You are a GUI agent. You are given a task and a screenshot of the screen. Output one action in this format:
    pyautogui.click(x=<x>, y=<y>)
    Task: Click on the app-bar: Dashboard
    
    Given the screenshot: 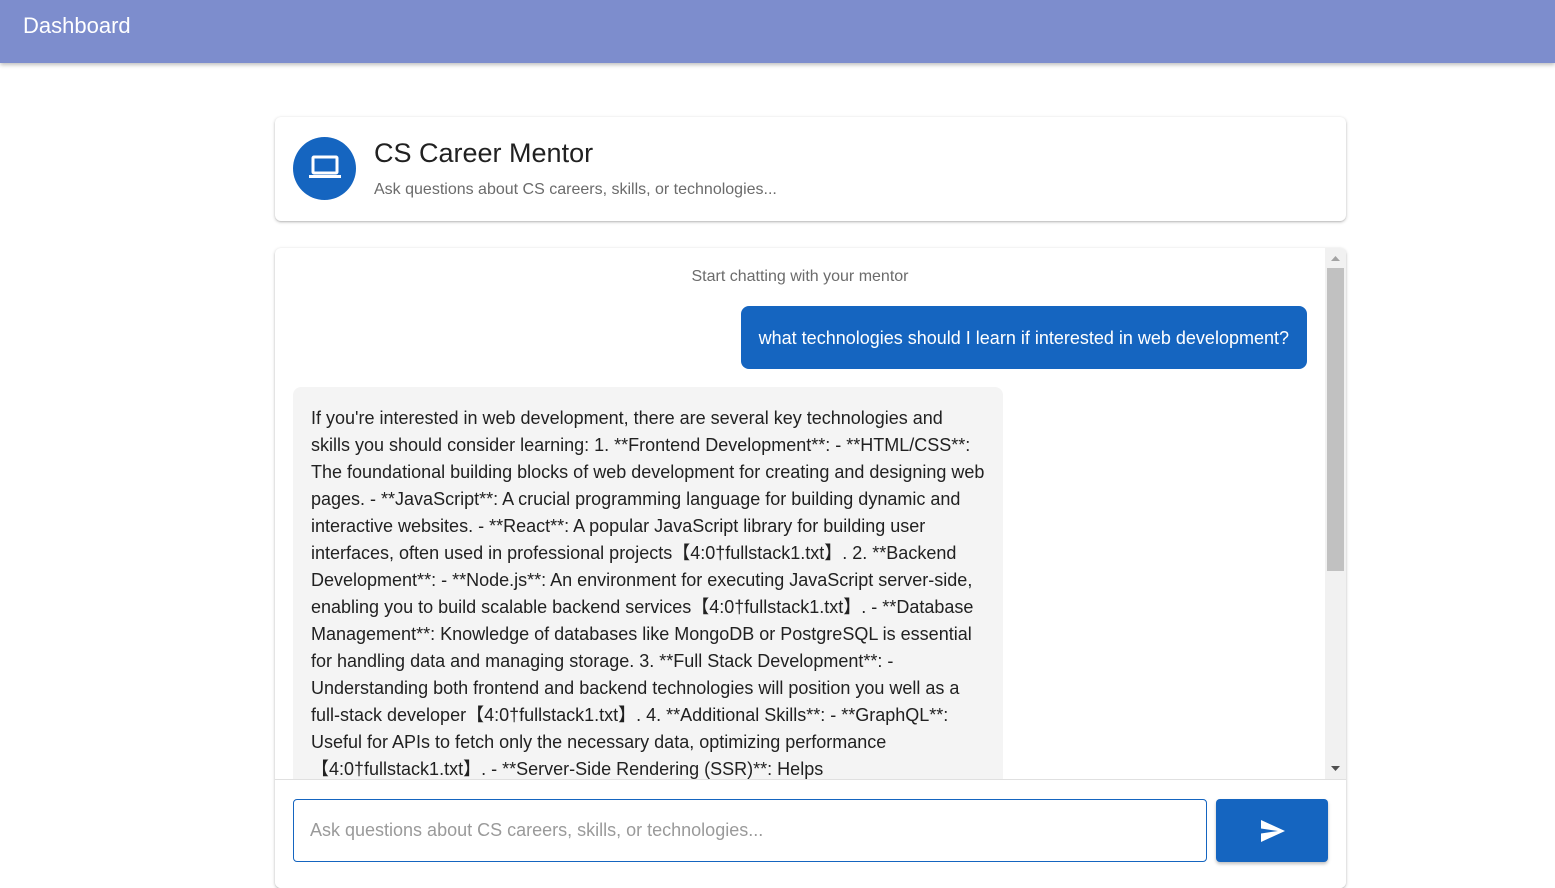 What is the action you would take?
    pyautogui.click(x=777, y=31)
    